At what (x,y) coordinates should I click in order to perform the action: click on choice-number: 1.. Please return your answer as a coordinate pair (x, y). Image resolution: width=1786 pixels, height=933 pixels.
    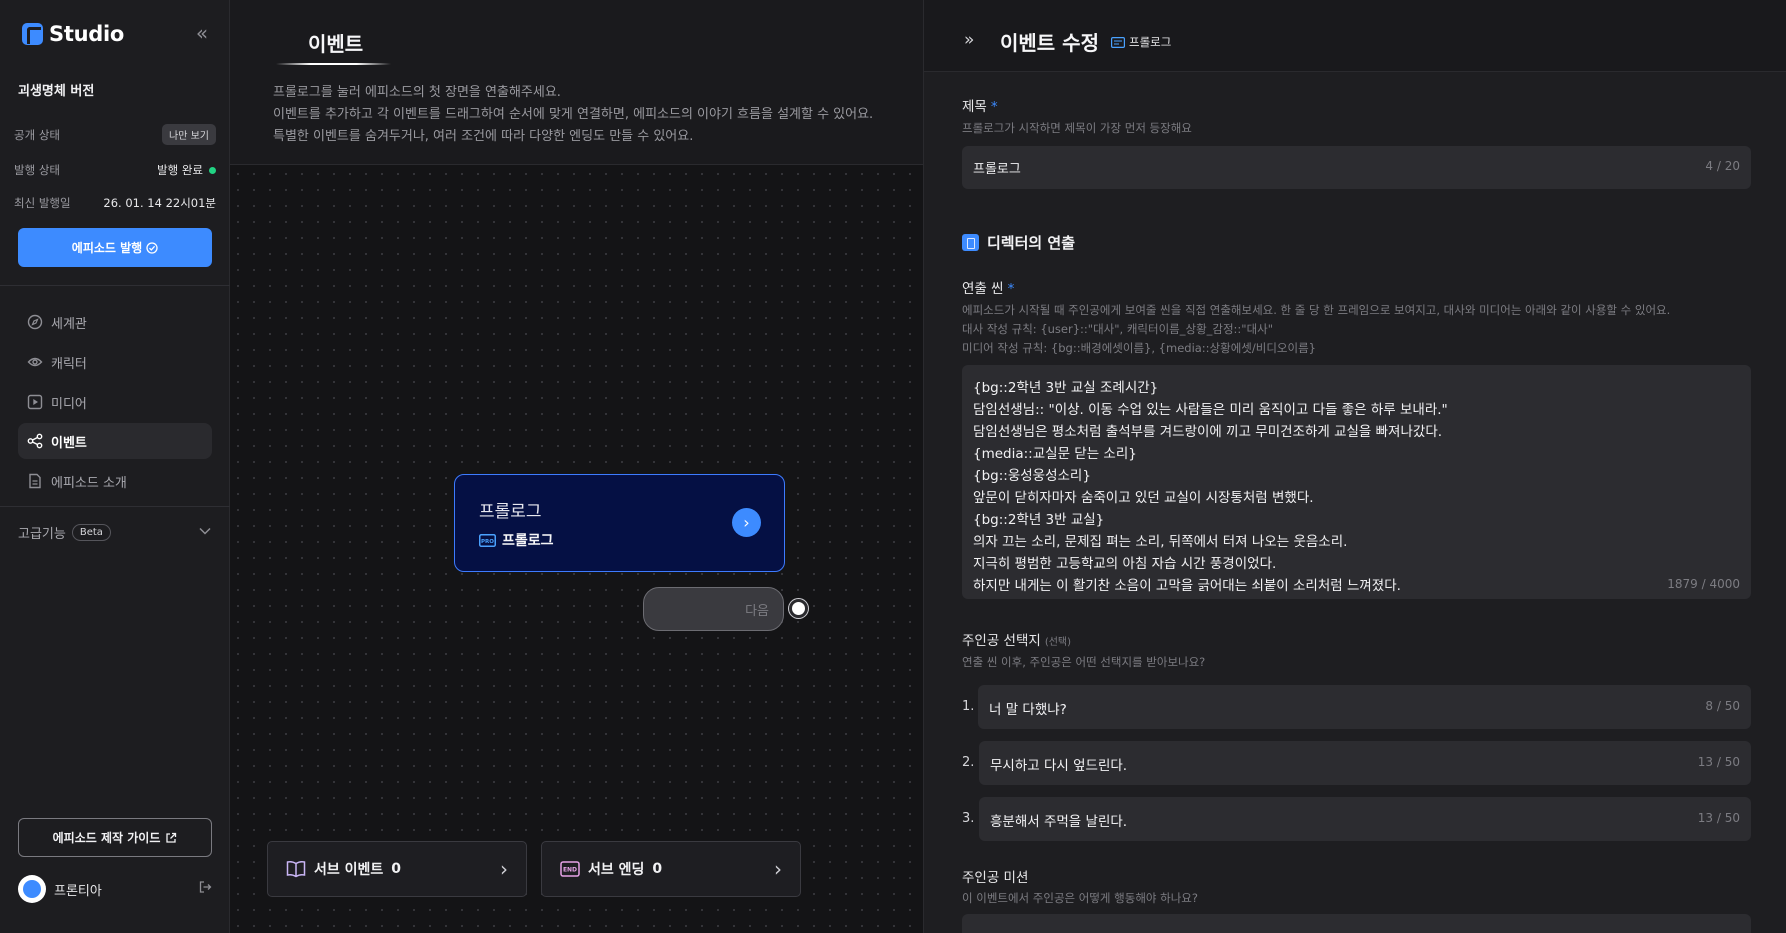
    Looking at the image, I should click on (968, 706).